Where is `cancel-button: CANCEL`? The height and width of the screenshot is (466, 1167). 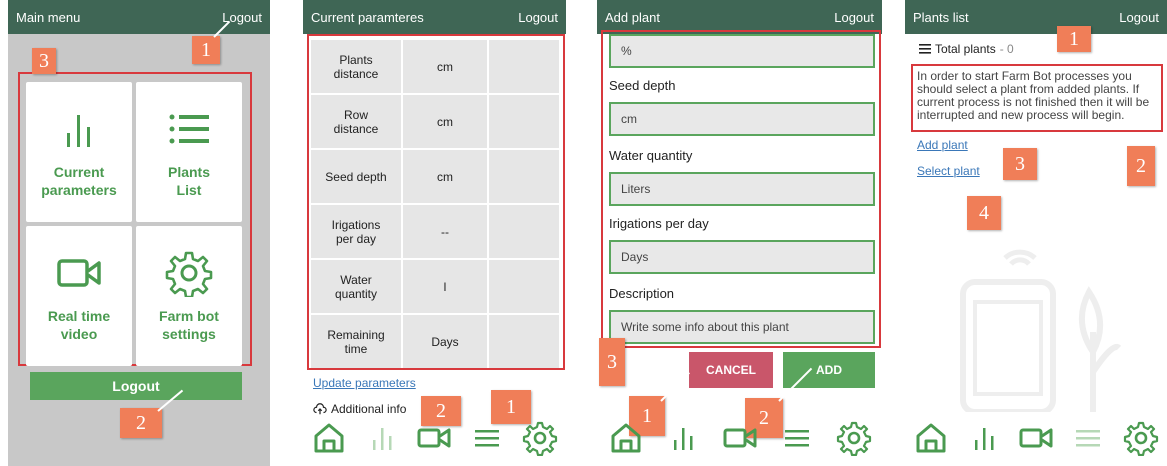 cancel-button: CANCEL is located at coordinates (731, 370).